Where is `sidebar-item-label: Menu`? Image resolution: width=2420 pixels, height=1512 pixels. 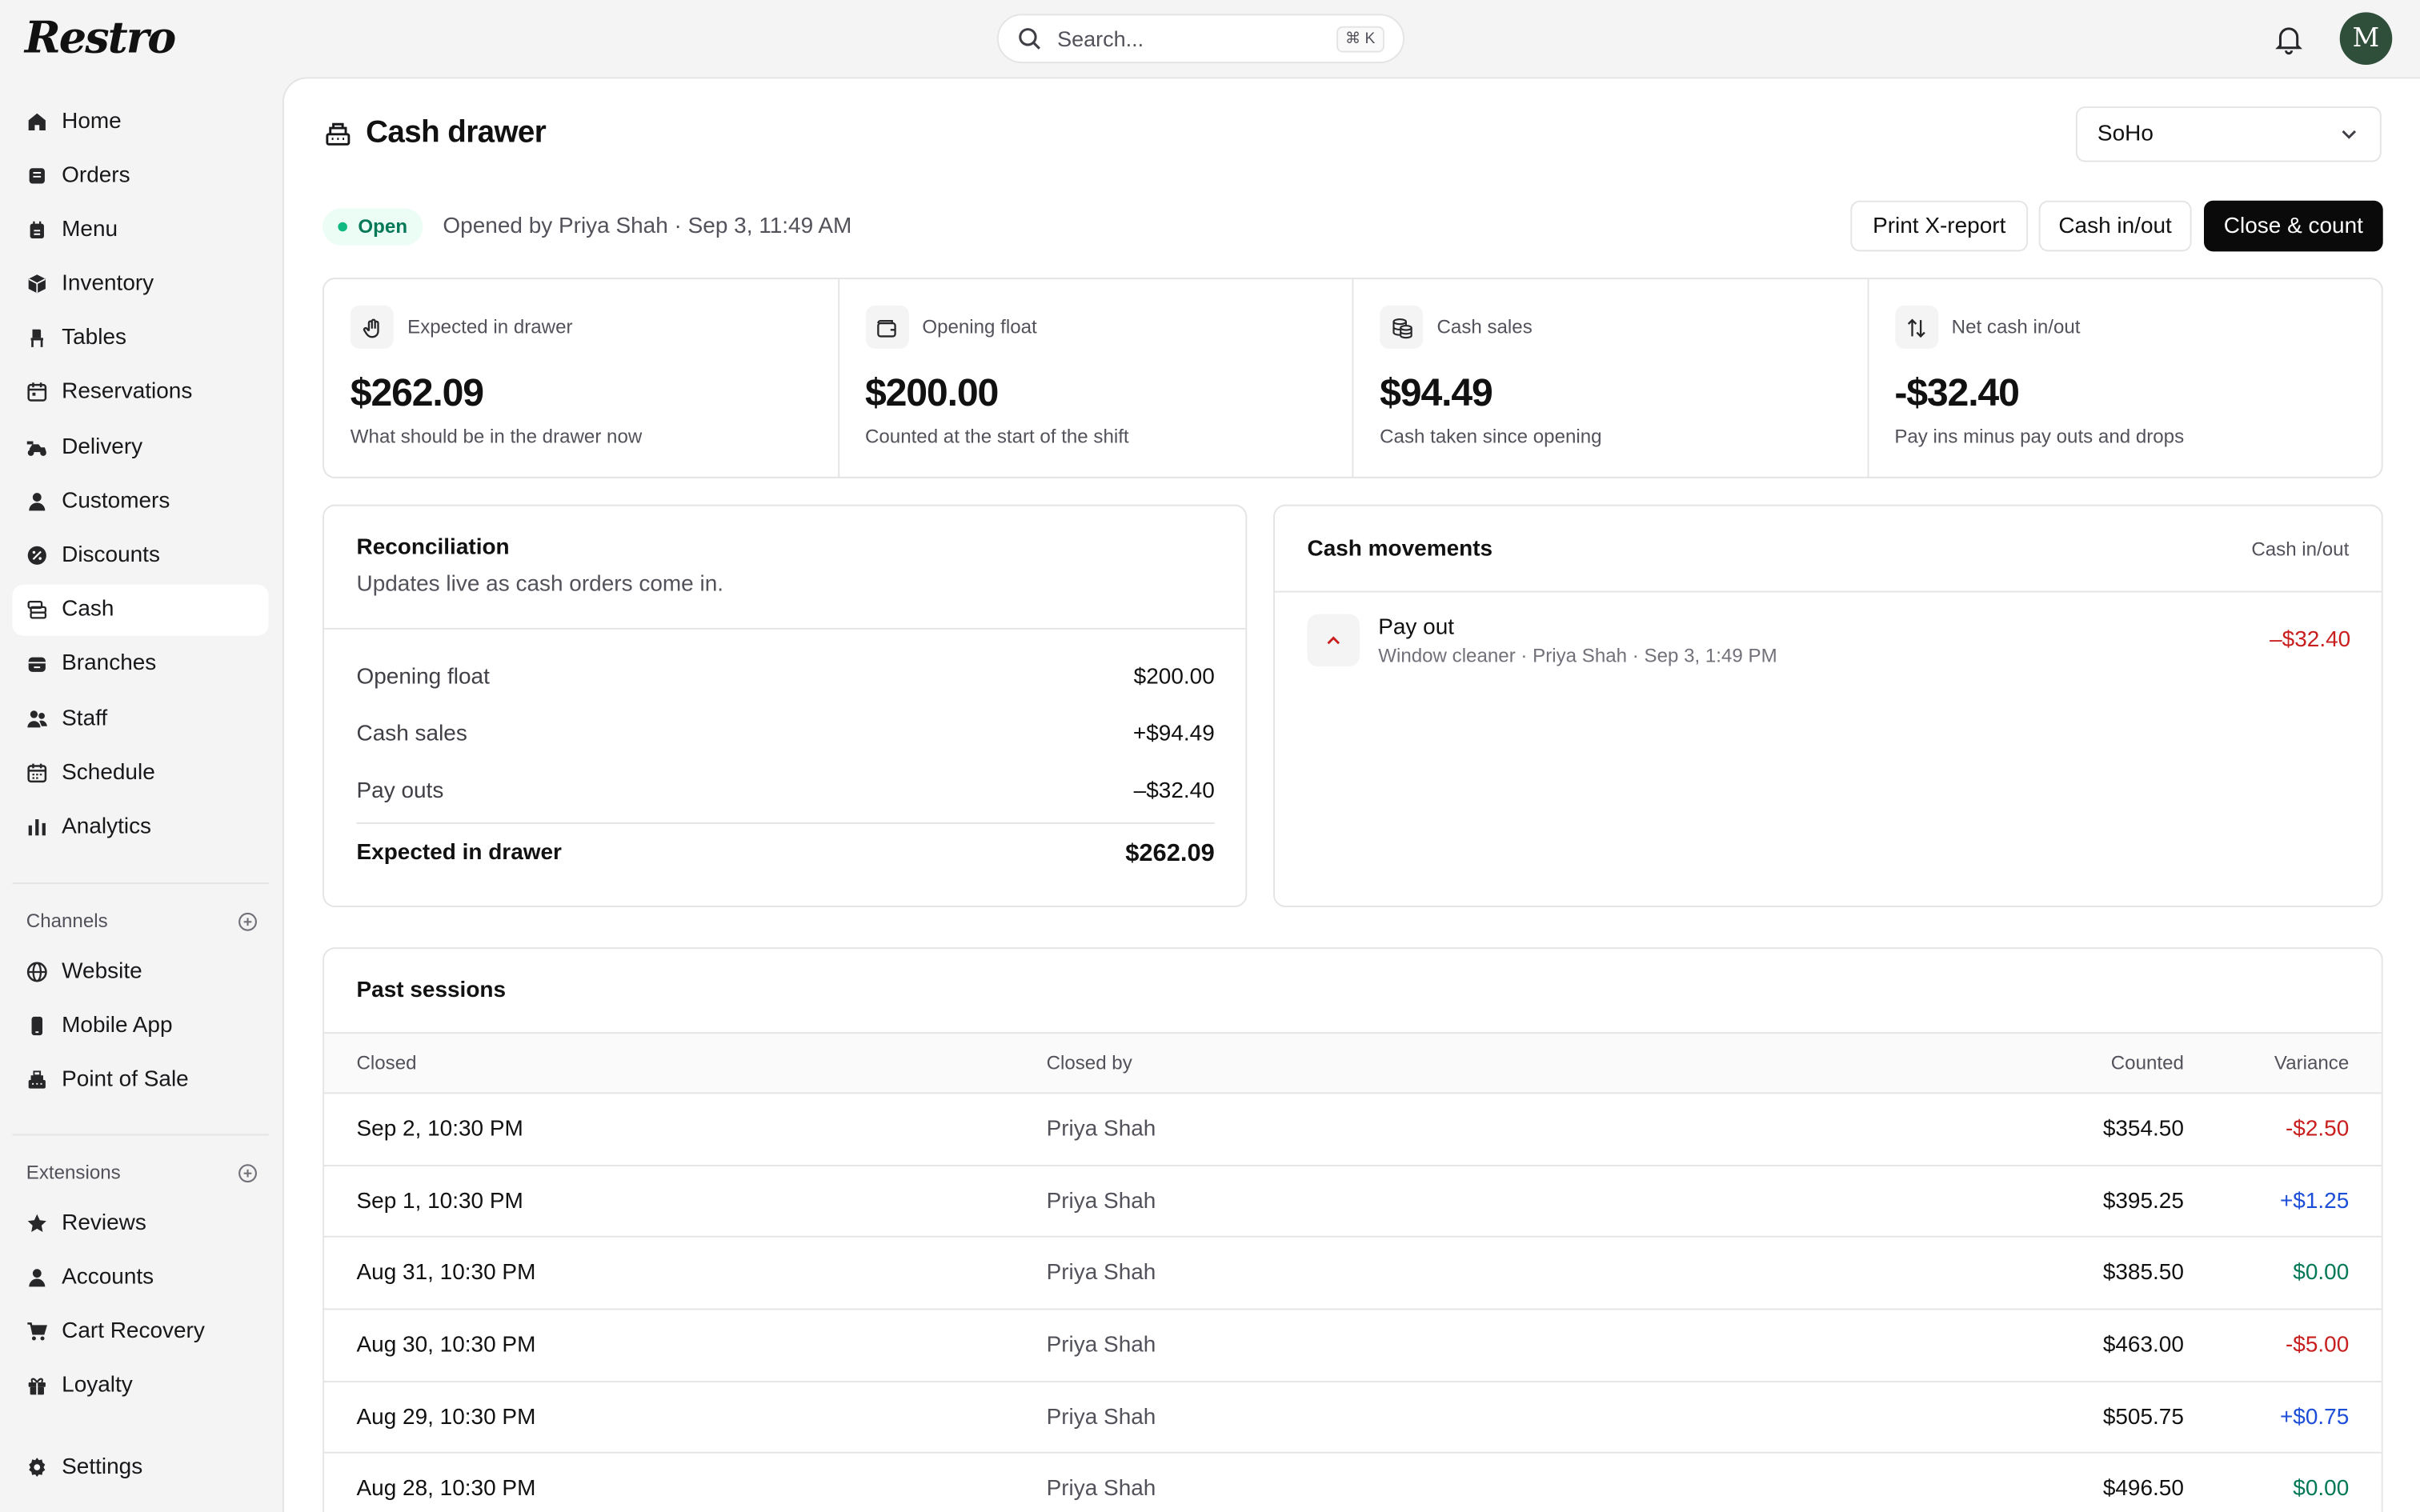
sidebar-item-label: Menu is located at coordinates (90, 229).